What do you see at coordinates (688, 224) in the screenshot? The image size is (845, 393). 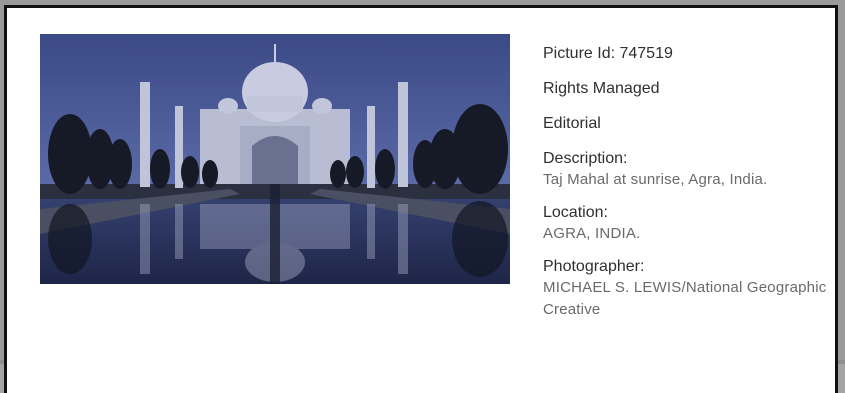 I see `location-block: Location: AGRA, INDIA.` at bounding box center [688, 224].